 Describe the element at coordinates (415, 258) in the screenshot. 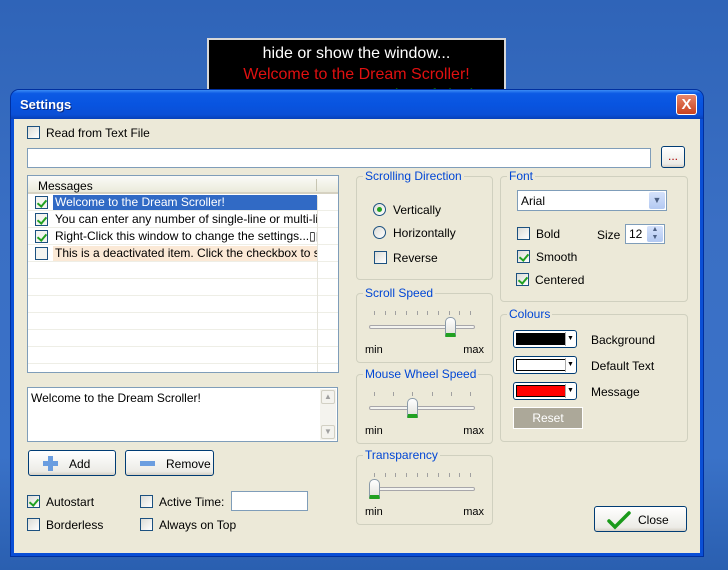

I see `reverse-label: Reverse` at that location.